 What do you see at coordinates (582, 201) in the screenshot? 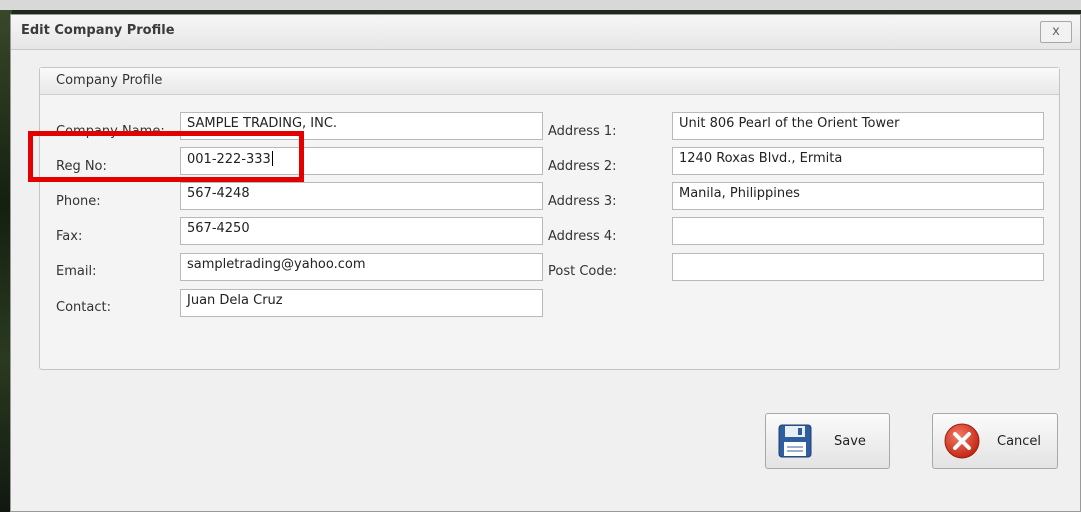
I see `address-3-label: Address 3:` at bounding box center [582, 201].